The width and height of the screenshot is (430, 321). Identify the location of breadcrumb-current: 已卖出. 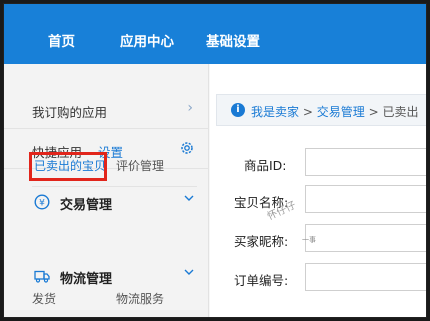
(400, 112).